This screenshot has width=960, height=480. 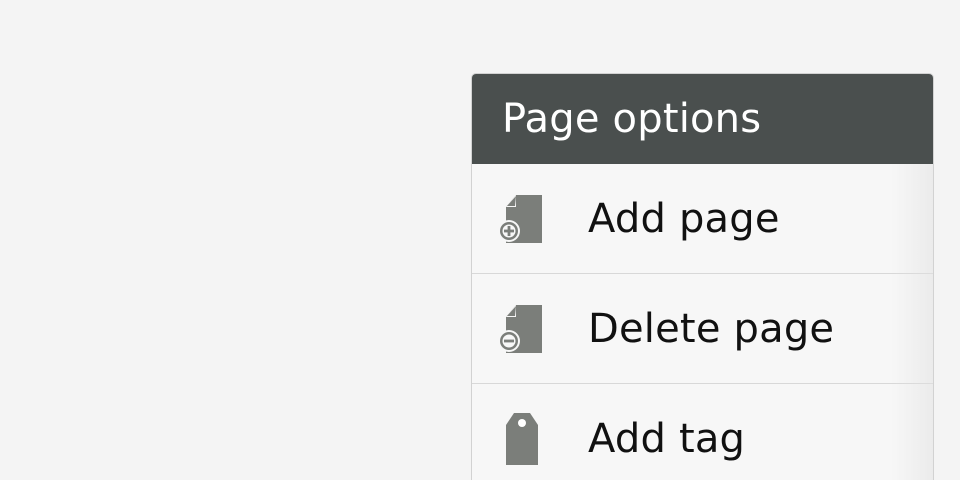 I want to click on menu-item-label: Add tag, so click(x=667, y=439).